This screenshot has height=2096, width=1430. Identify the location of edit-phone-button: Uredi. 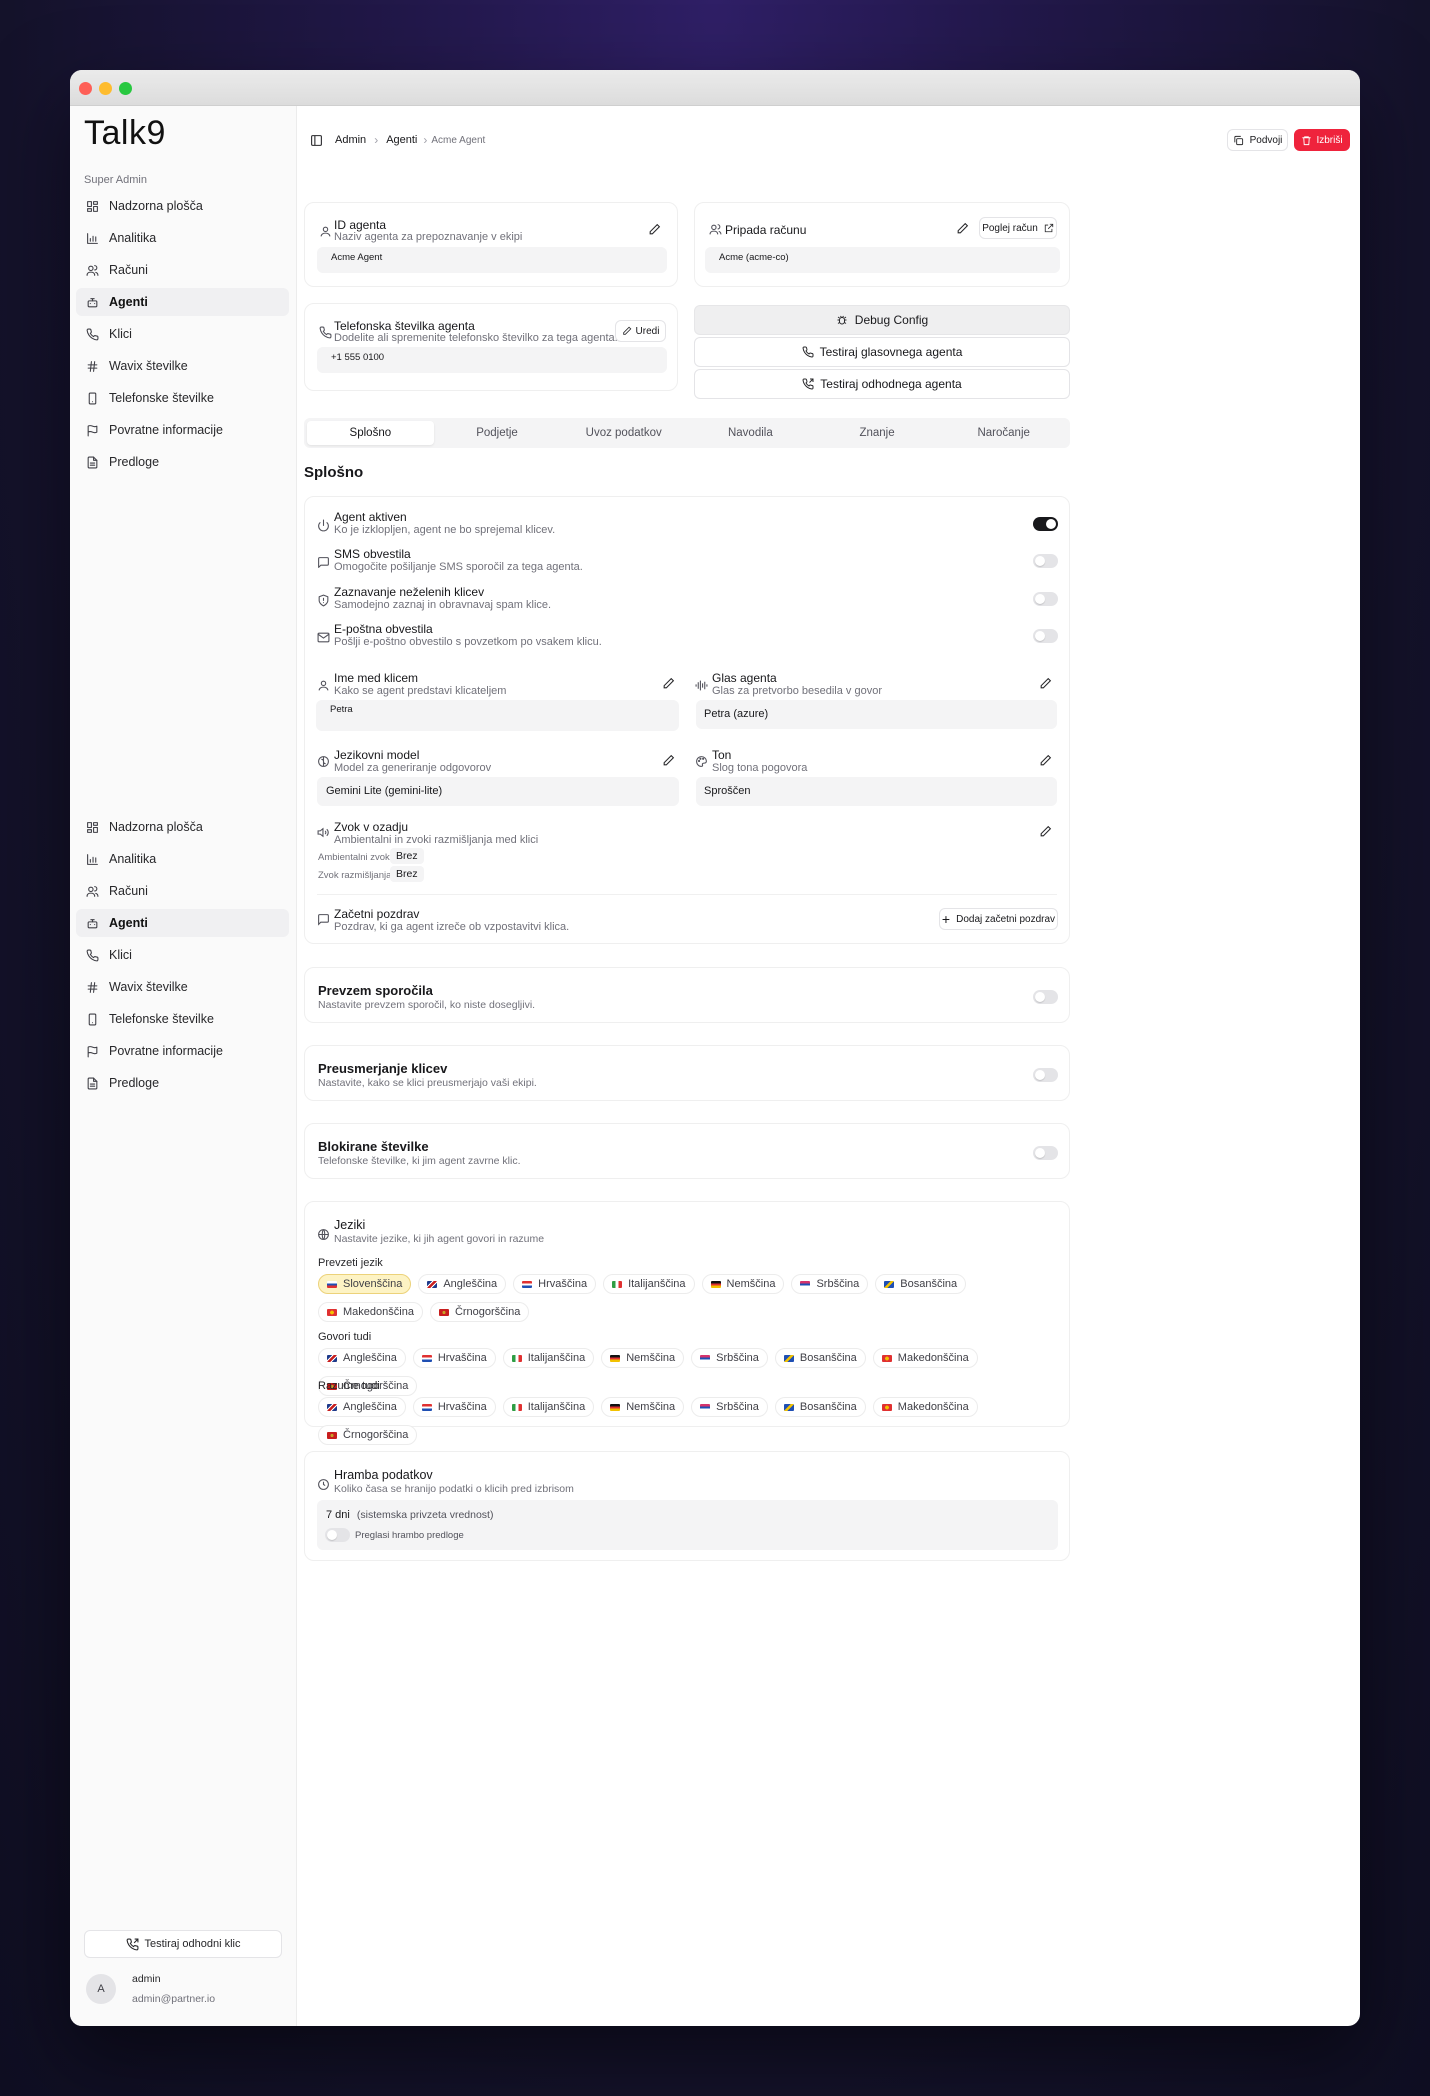
(640, 331).